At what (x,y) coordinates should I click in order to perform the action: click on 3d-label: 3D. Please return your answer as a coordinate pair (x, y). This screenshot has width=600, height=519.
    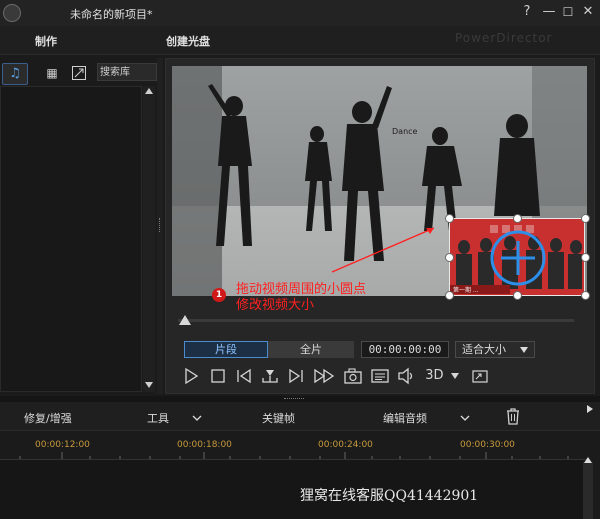
    Looking at the image, I should click on (434, 375).